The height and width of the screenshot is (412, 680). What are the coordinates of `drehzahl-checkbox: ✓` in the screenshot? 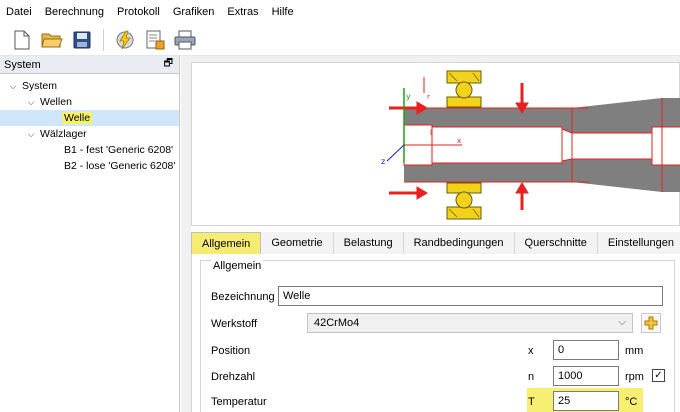 It's located at (658, 375).